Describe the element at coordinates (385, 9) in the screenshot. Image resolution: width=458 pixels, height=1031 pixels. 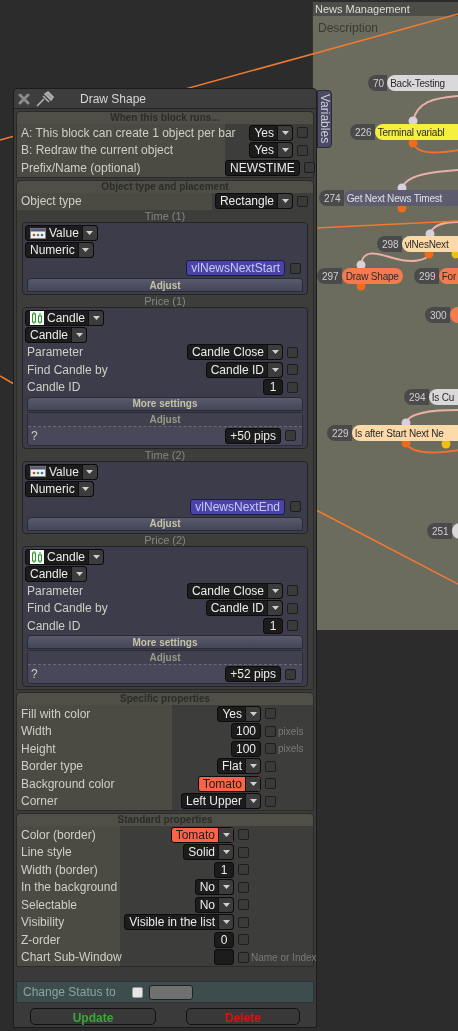
I see `panel-title: News Management` at that location.